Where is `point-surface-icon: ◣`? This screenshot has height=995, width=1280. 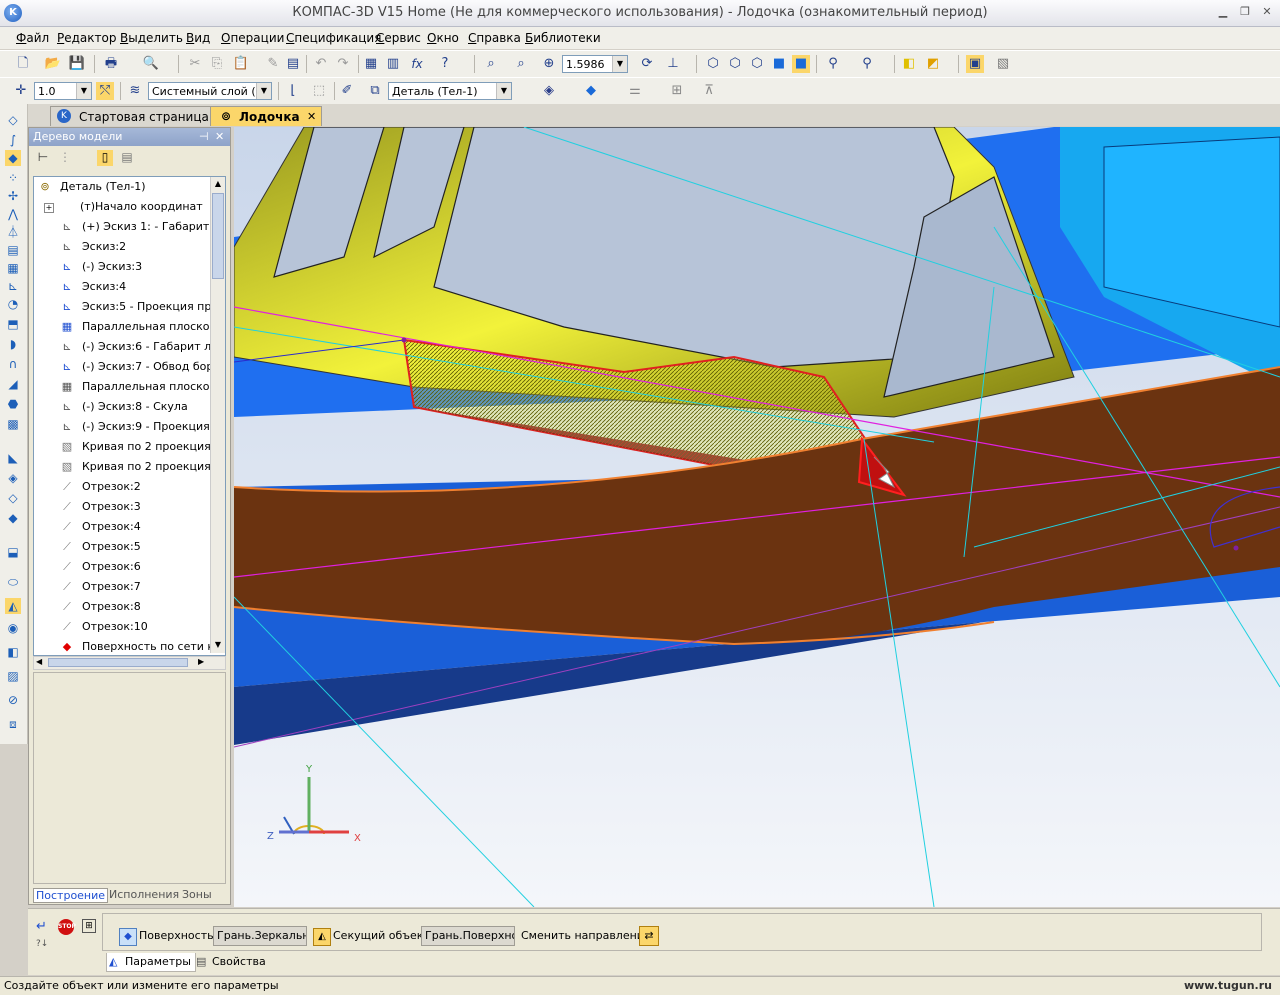 point-surface-icon: ◣ is located at coordinates (13, 458).